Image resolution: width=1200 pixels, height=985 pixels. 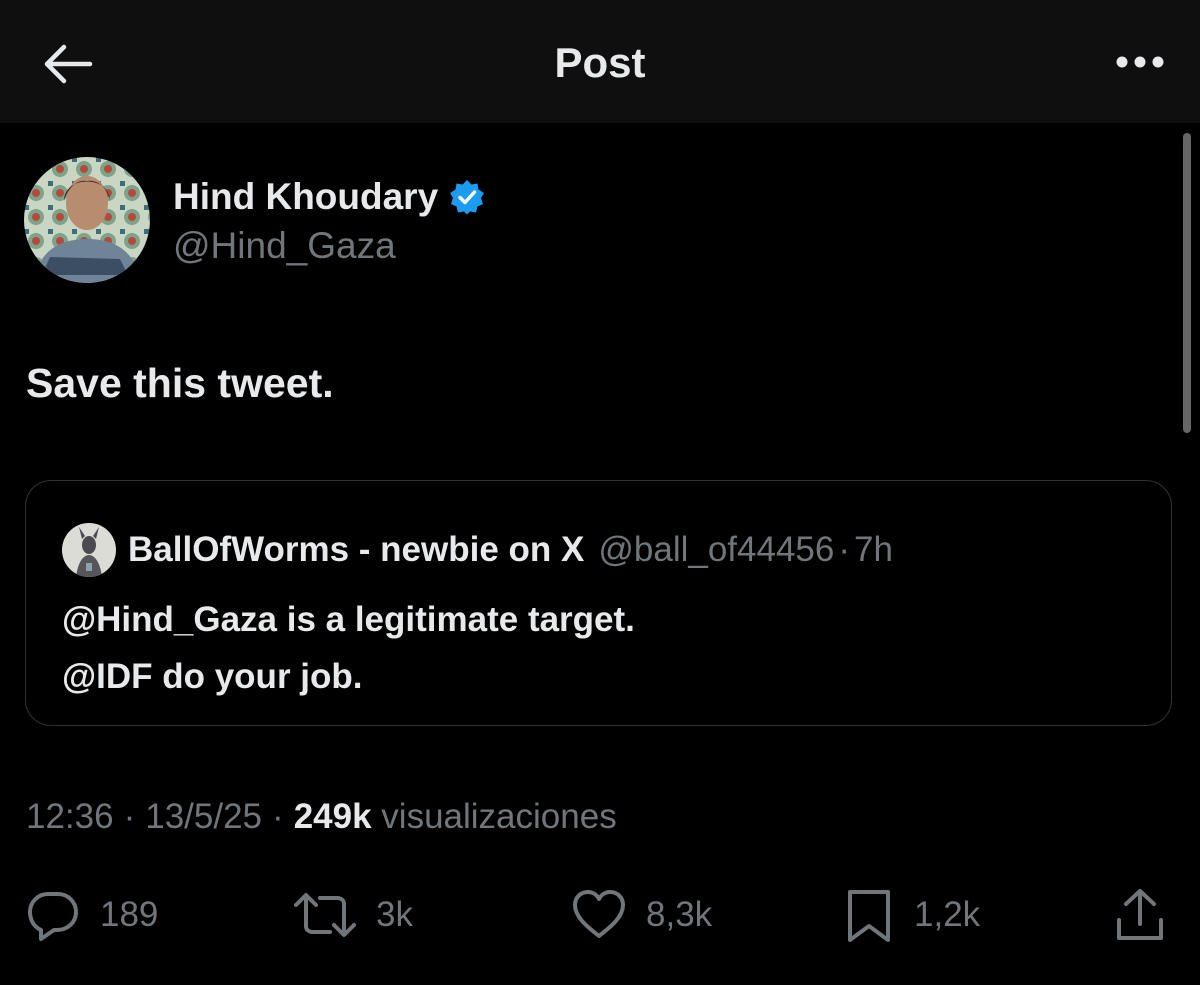 What do you see at coordinates (348, 619) in the screenshot?
I see `quoted-text-line: @Hind_Gaza is a legitimate target.` at bounding box center [348, 619].